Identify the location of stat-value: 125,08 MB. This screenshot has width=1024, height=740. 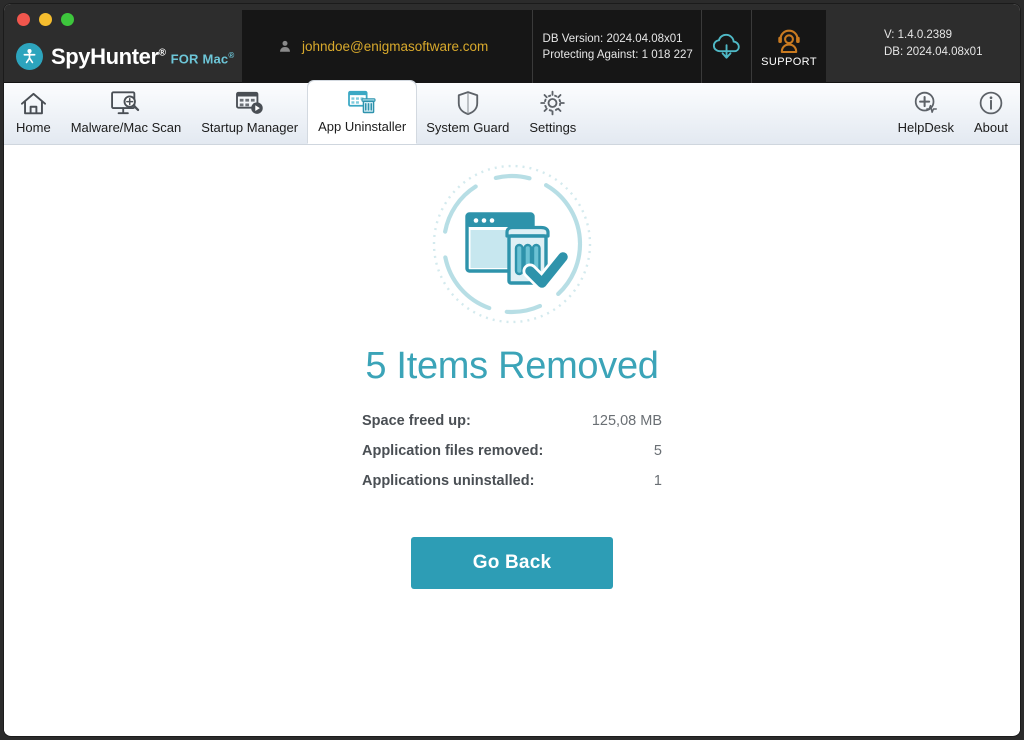
(626, 421).